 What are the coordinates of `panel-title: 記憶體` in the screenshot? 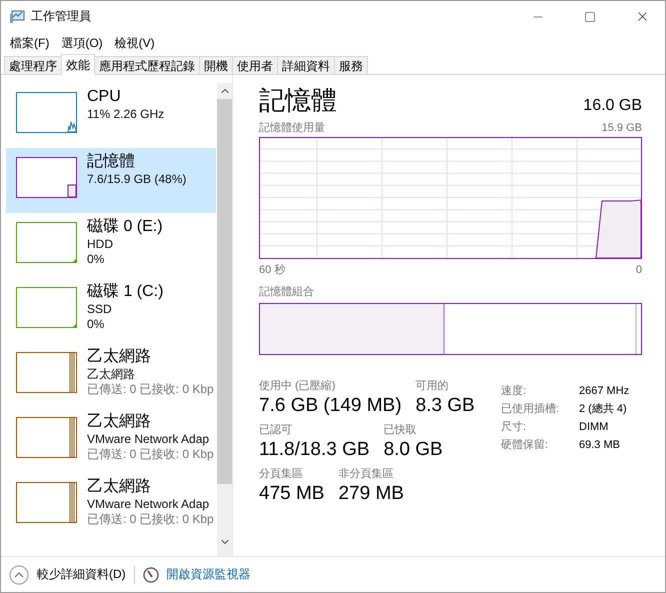 It's located at (298, 100).